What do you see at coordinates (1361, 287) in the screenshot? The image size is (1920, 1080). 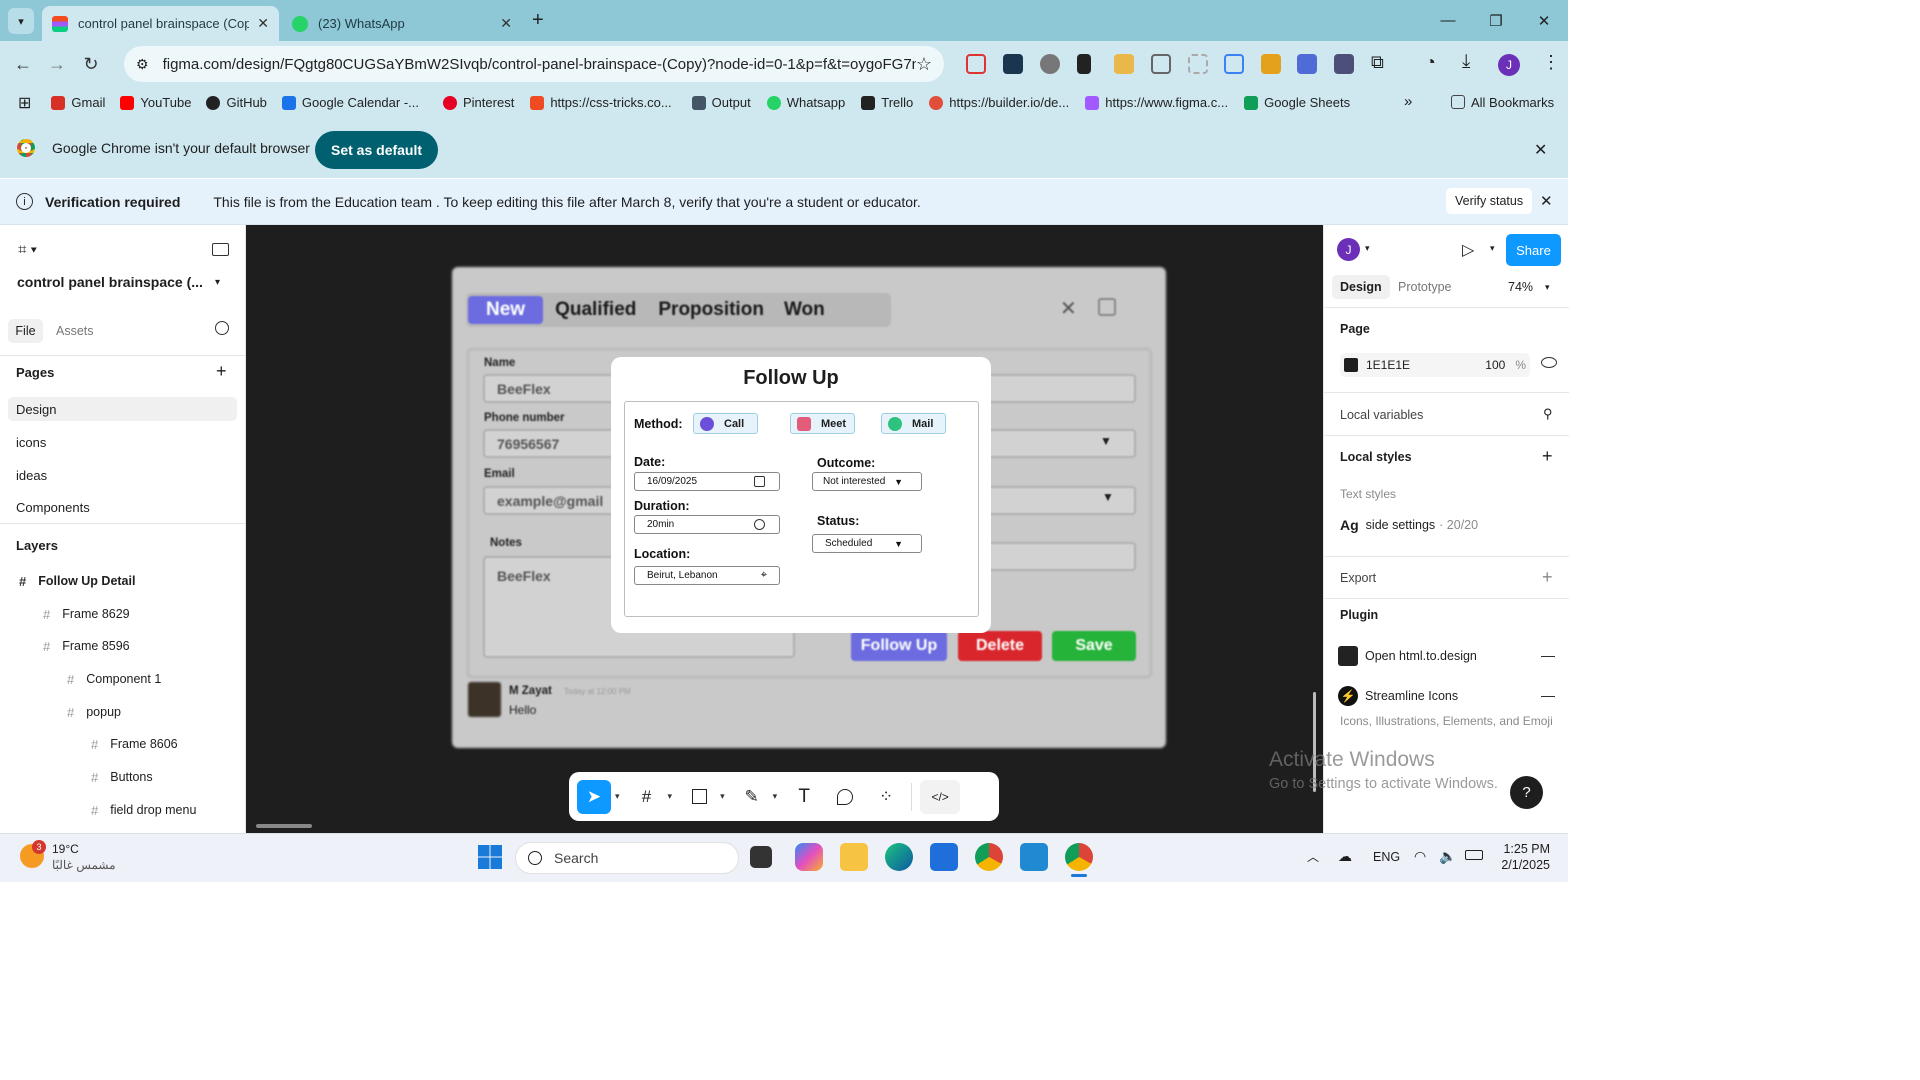 I see `tab-design: Design` at bounding box center [1361, 287].